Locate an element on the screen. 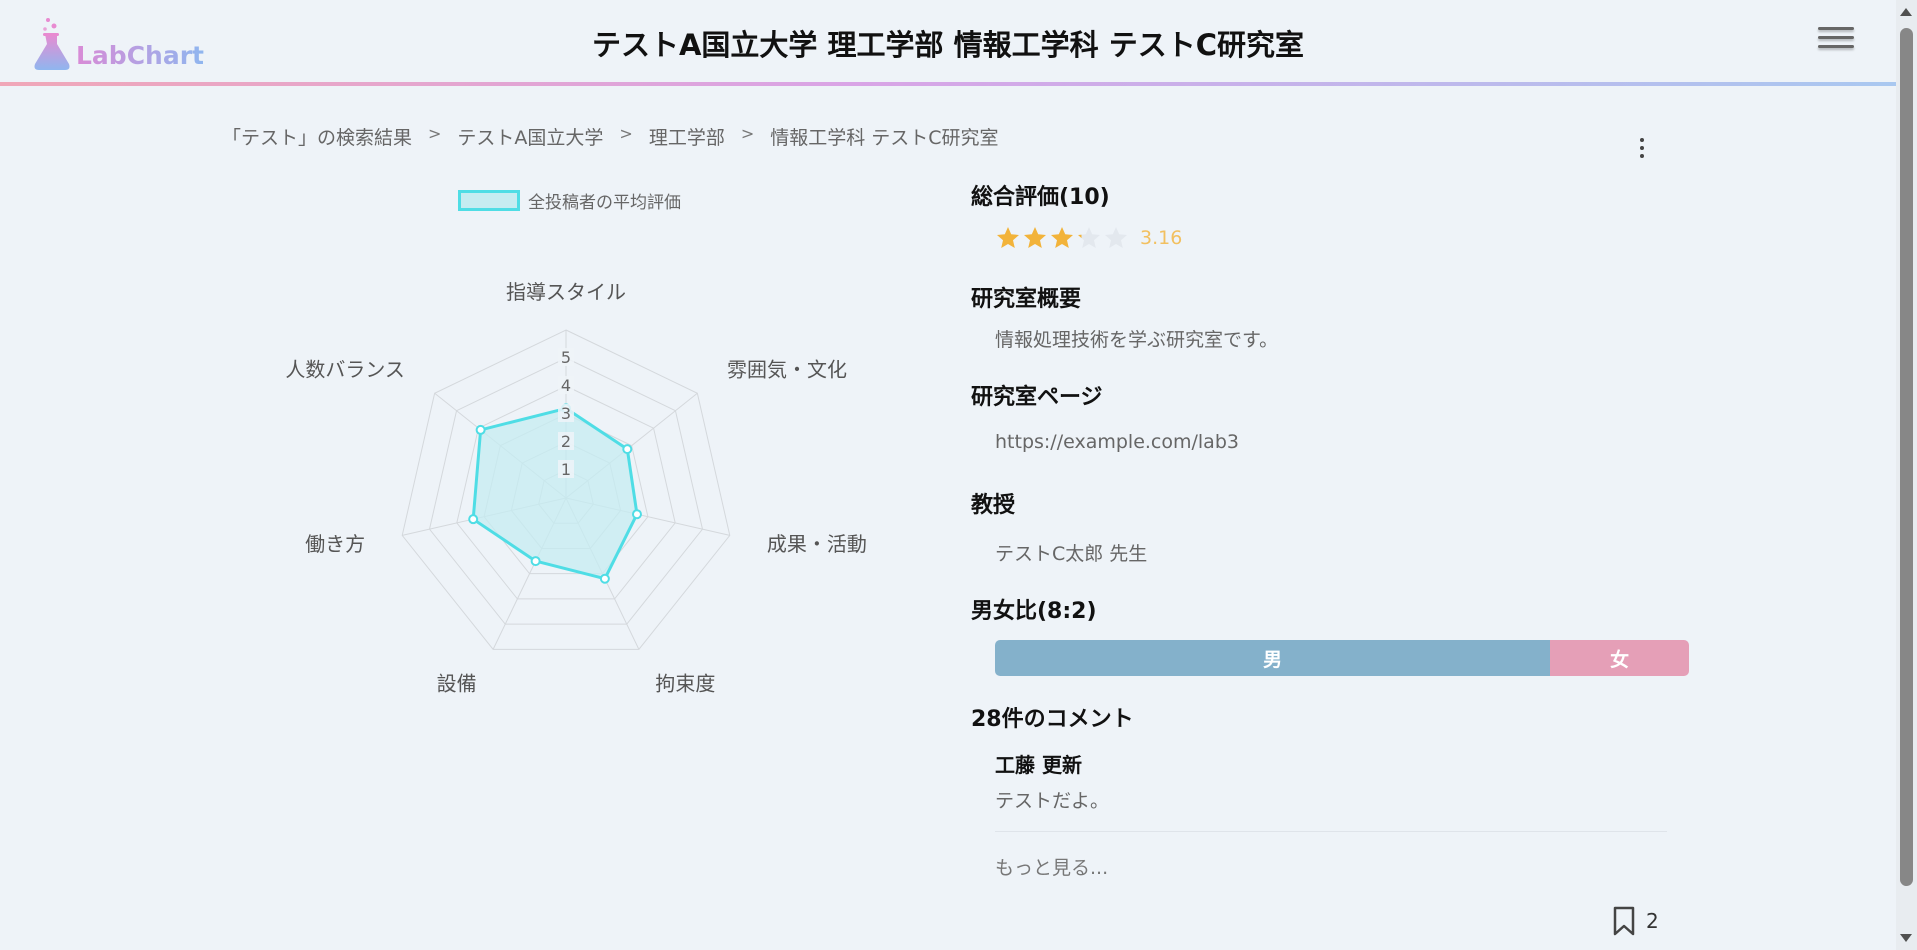 The image size is (1917, 950). radar-axis-label: 働き方 is located at coordinates (335, 544).